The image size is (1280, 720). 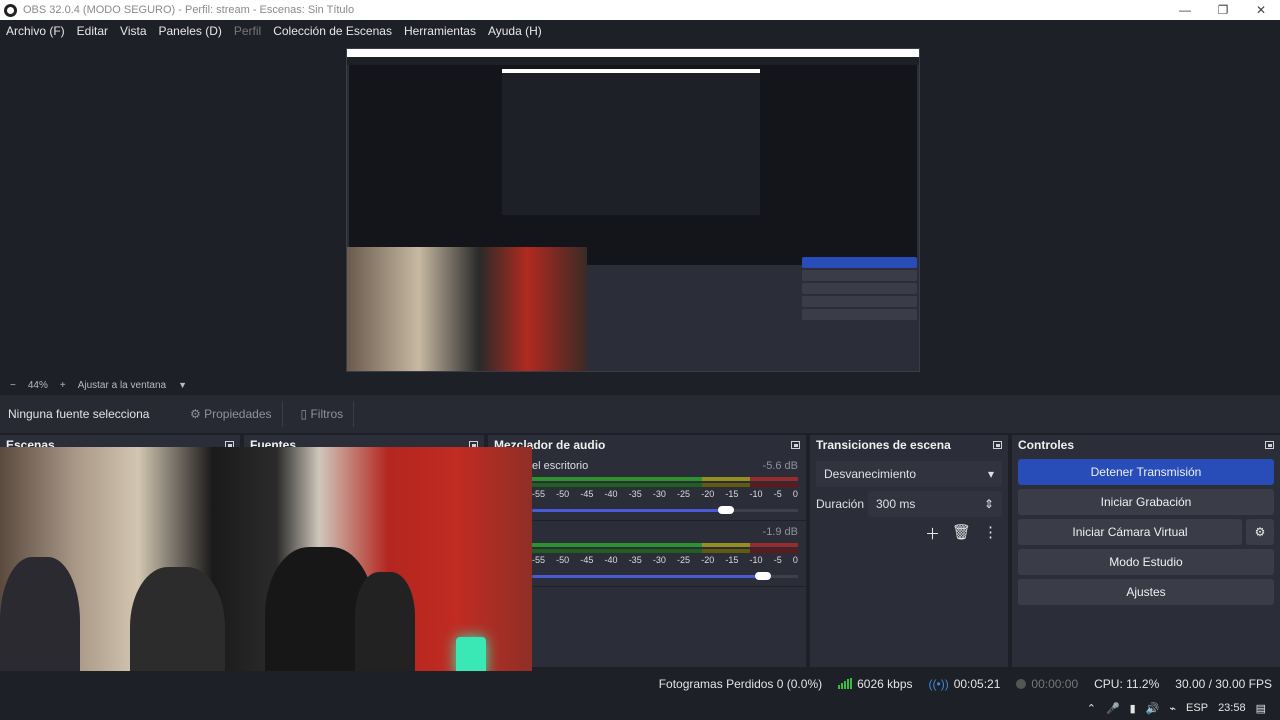 What do you see at coordinates (190, 31) in the screenshot?
I see `menu-paneles: Paneles (D)` at bounding box center [190, 31].